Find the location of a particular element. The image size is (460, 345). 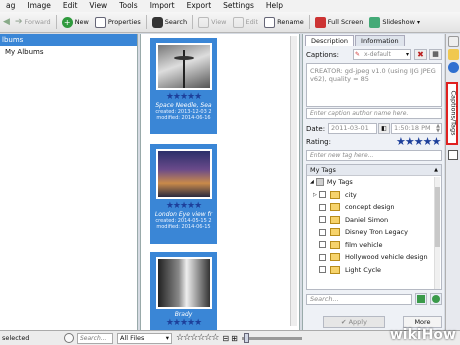

tag-root: ◢ My Tags is located at coordinates (374, 182).